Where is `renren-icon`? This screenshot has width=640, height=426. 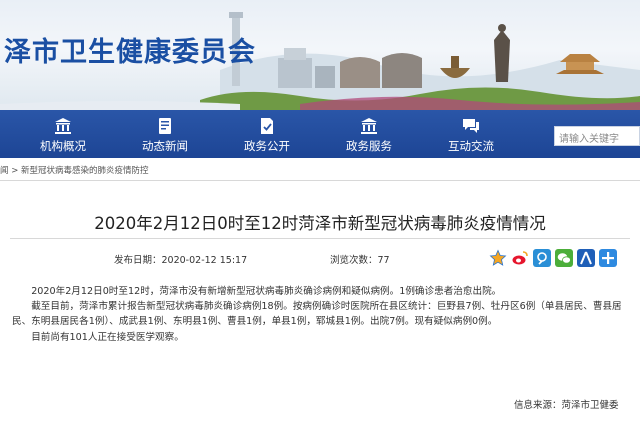 renren-icon is located at coordinates (586, 258).